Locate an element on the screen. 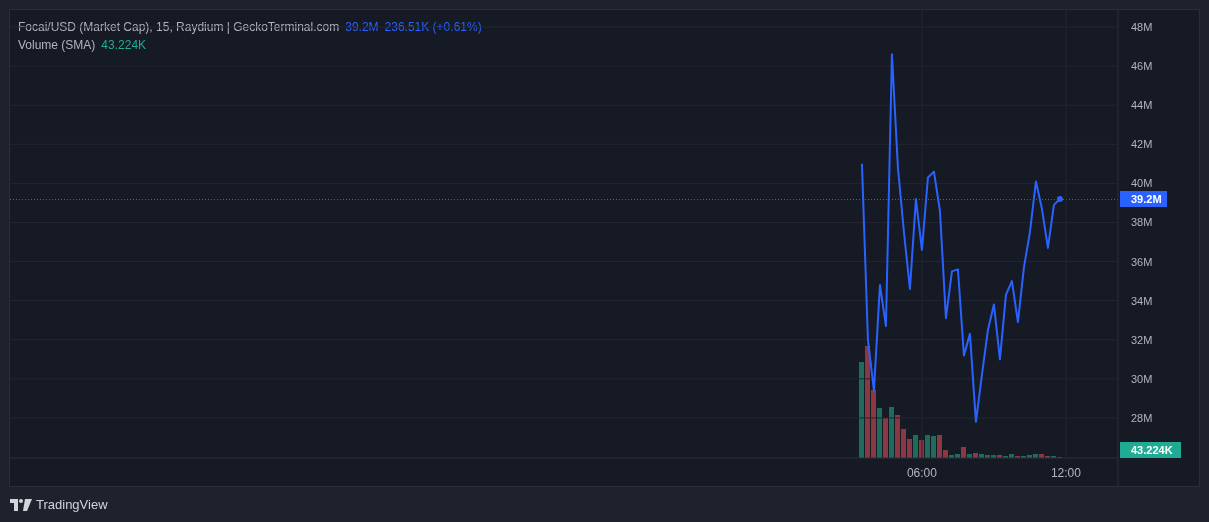  price-label: 39.2M is located at coordinates (1143, 199).